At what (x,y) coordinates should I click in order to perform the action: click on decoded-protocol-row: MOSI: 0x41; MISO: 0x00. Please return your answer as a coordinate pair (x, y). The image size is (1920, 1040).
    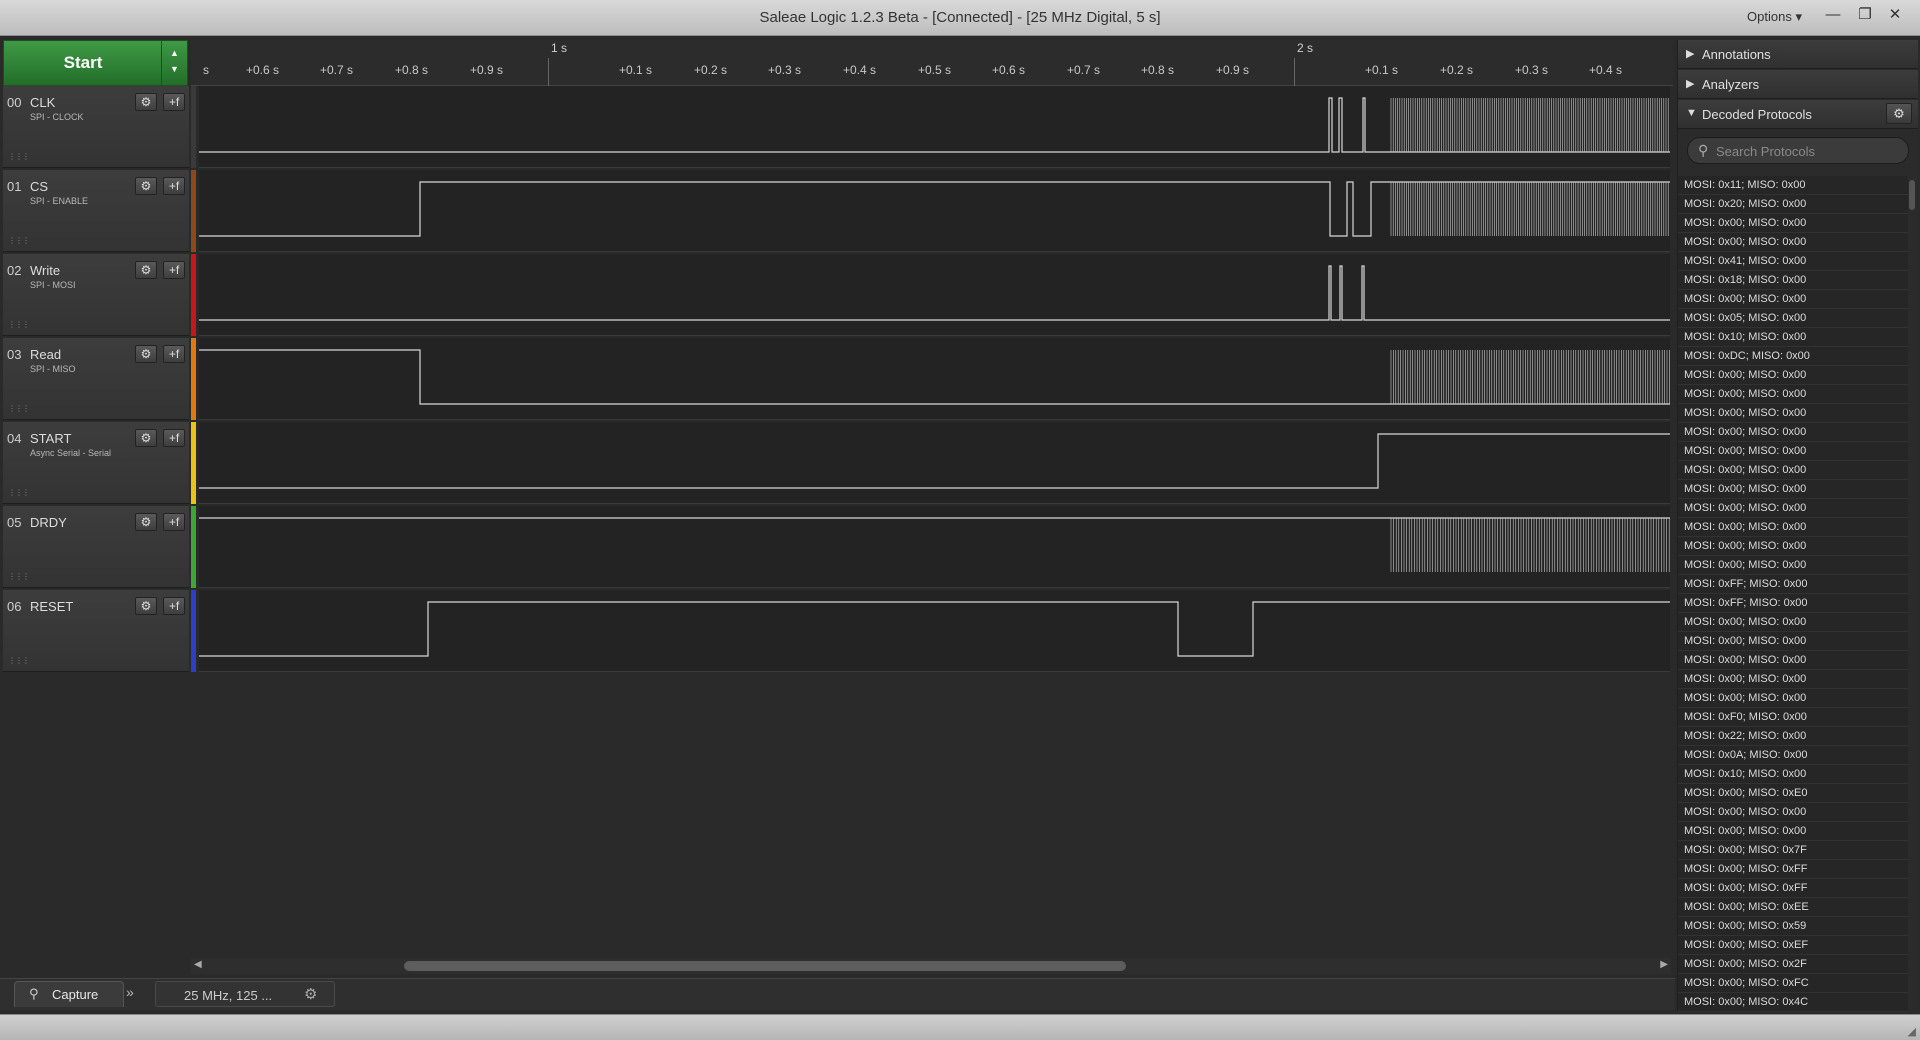
    Looking at the image, I should click on (1793, 261).